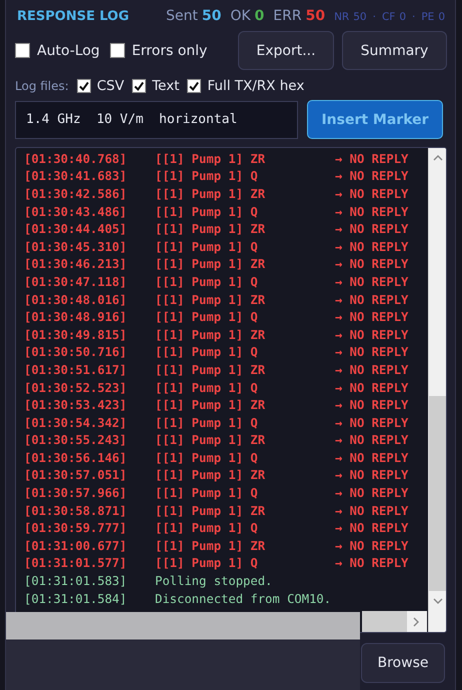 The height and width of the screenshot is (690, 462). What do you see at coordinates (73, 16) in the screenshot?
I see `panel-title: RESPONSE LOG` at bounding box center [73, 16].